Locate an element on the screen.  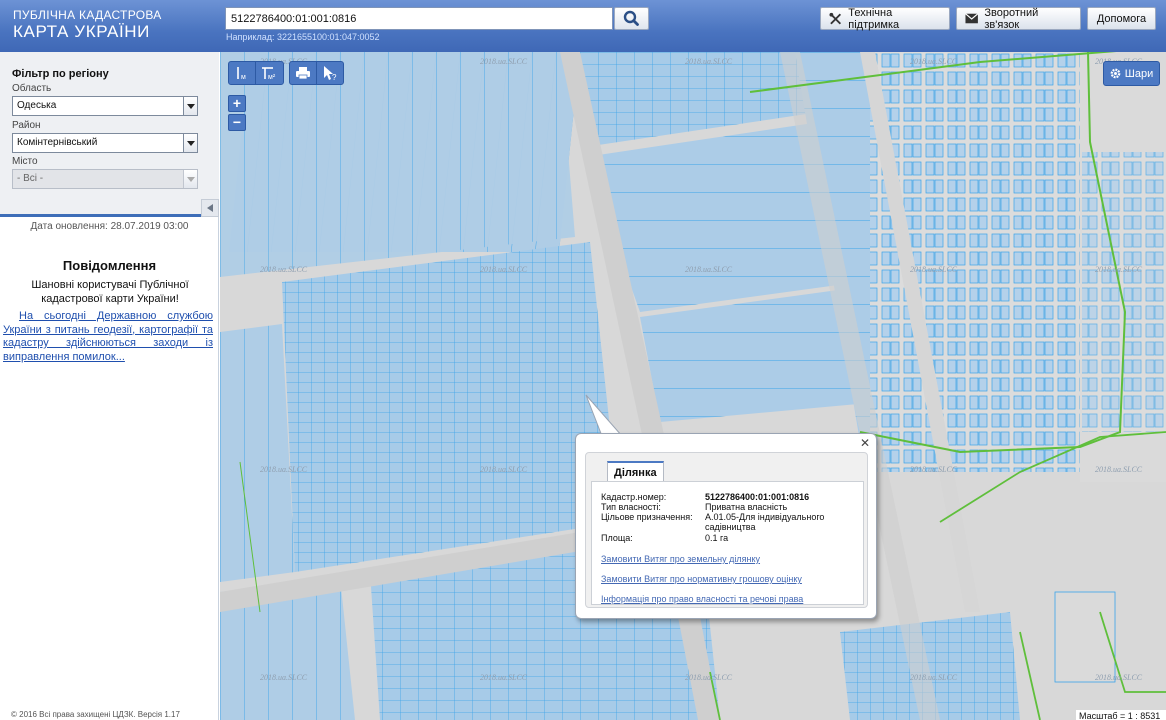
svg-text: м² is located at coordinates (272, 77).